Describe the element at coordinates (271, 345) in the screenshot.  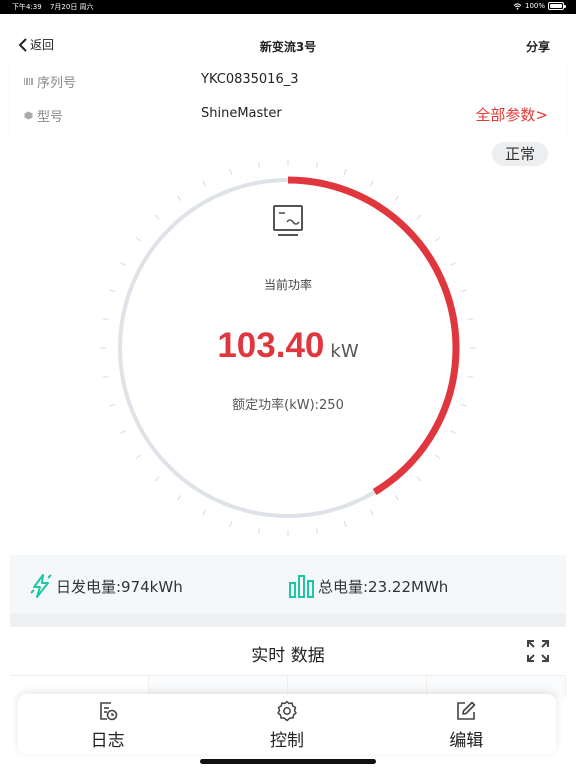
I see `current-power-value: 103.40` at that location.